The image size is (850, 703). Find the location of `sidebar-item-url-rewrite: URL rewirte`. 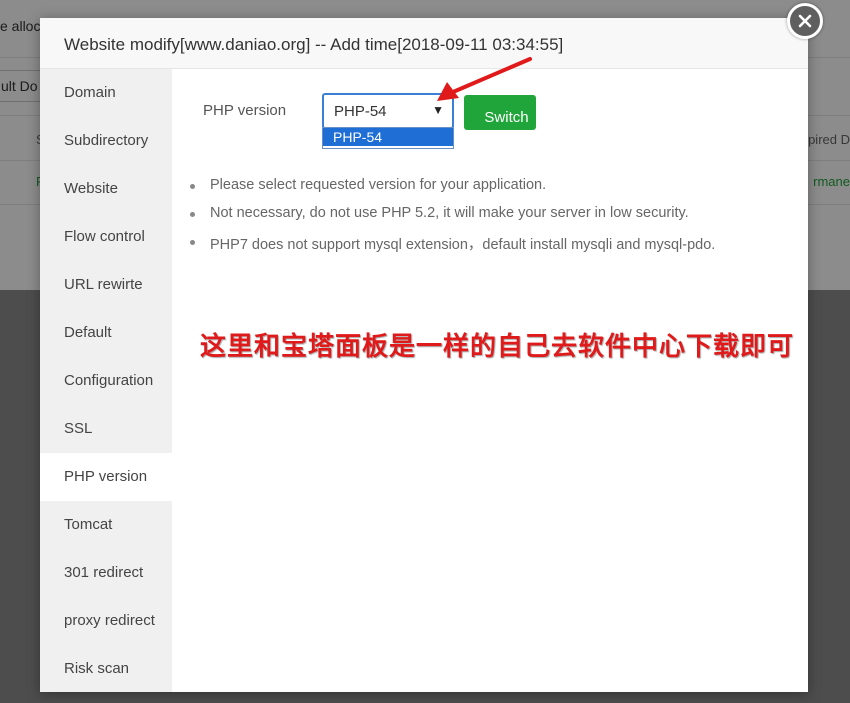

sidebar-item-url-rewrite: URL rewirte is located at coordinates (106, 285).